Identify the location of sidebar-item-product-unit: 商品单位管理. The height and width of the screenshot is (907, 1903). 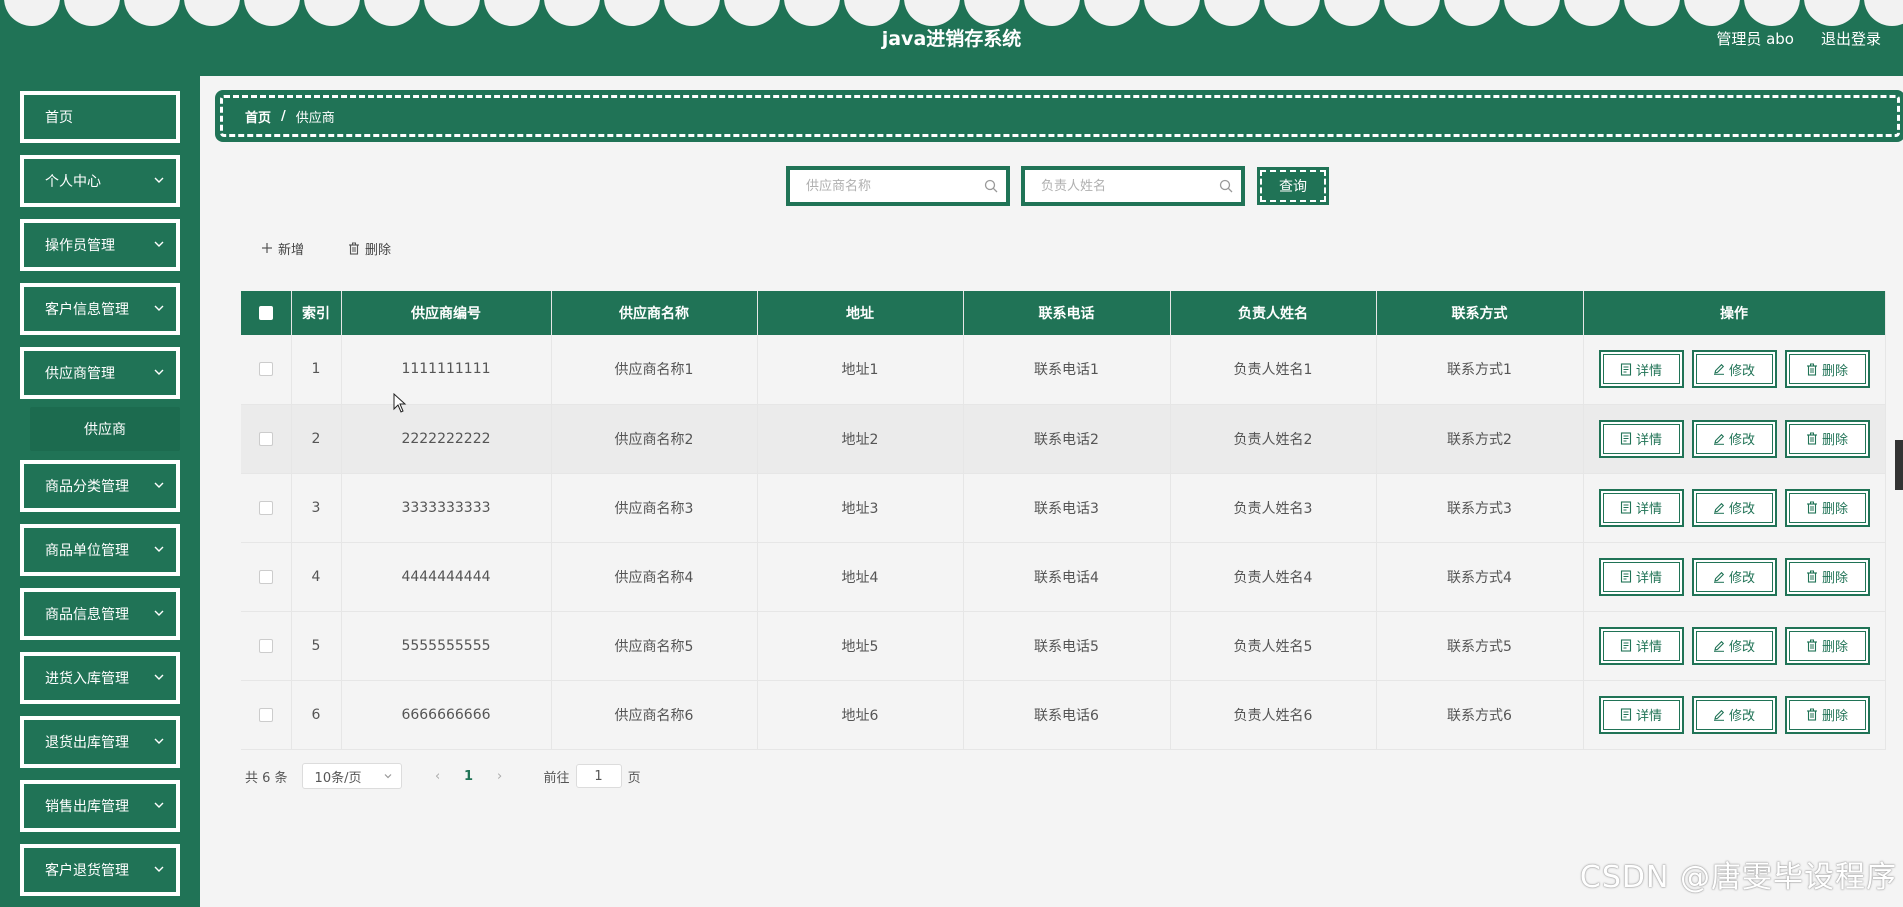
(100, 550).